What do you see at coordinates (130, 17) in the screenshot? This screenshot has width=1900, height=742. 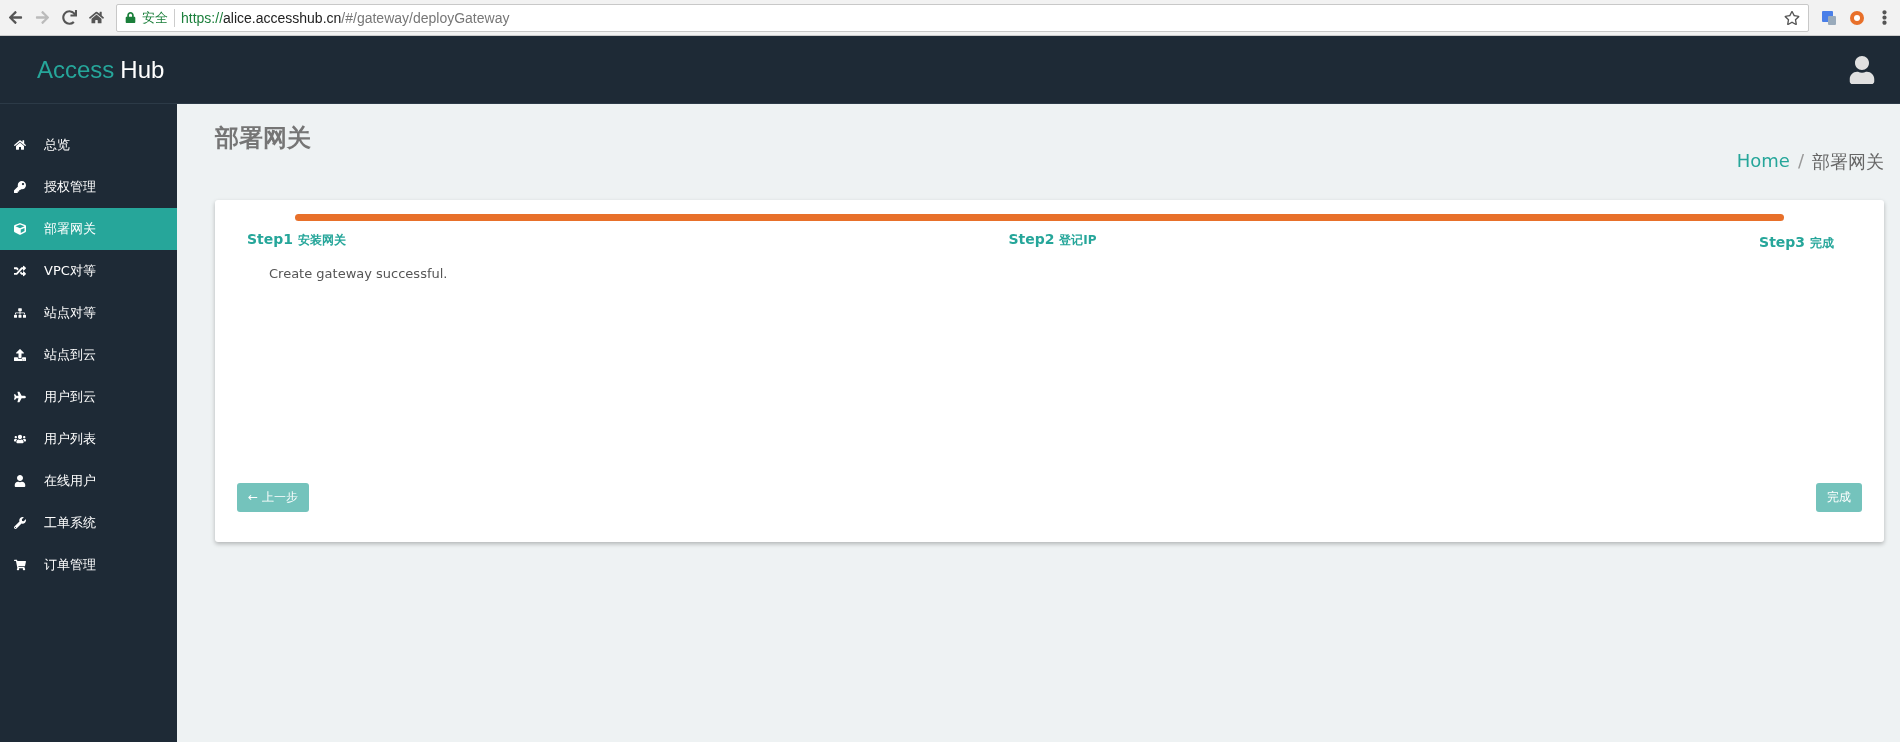 I see `lock-icon` at bounding box center [130, 17].